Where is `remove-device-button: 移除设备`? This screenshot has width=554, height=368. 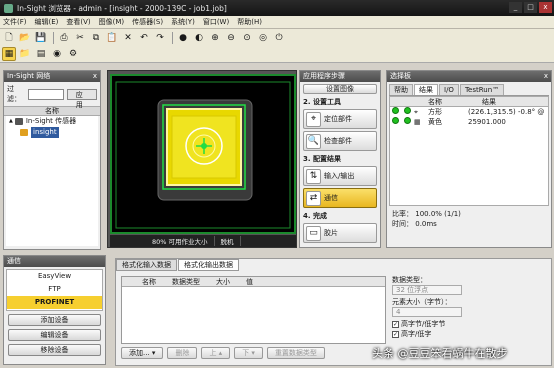
remove-device-button: 移除设备 is located at coordinates (54, 350).